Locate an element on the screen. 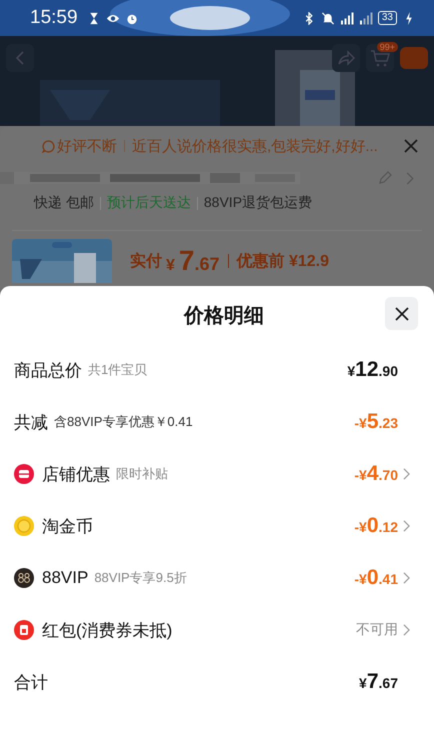 The image size is (434, 734). edit-icon is located at coordinates (385, 178).